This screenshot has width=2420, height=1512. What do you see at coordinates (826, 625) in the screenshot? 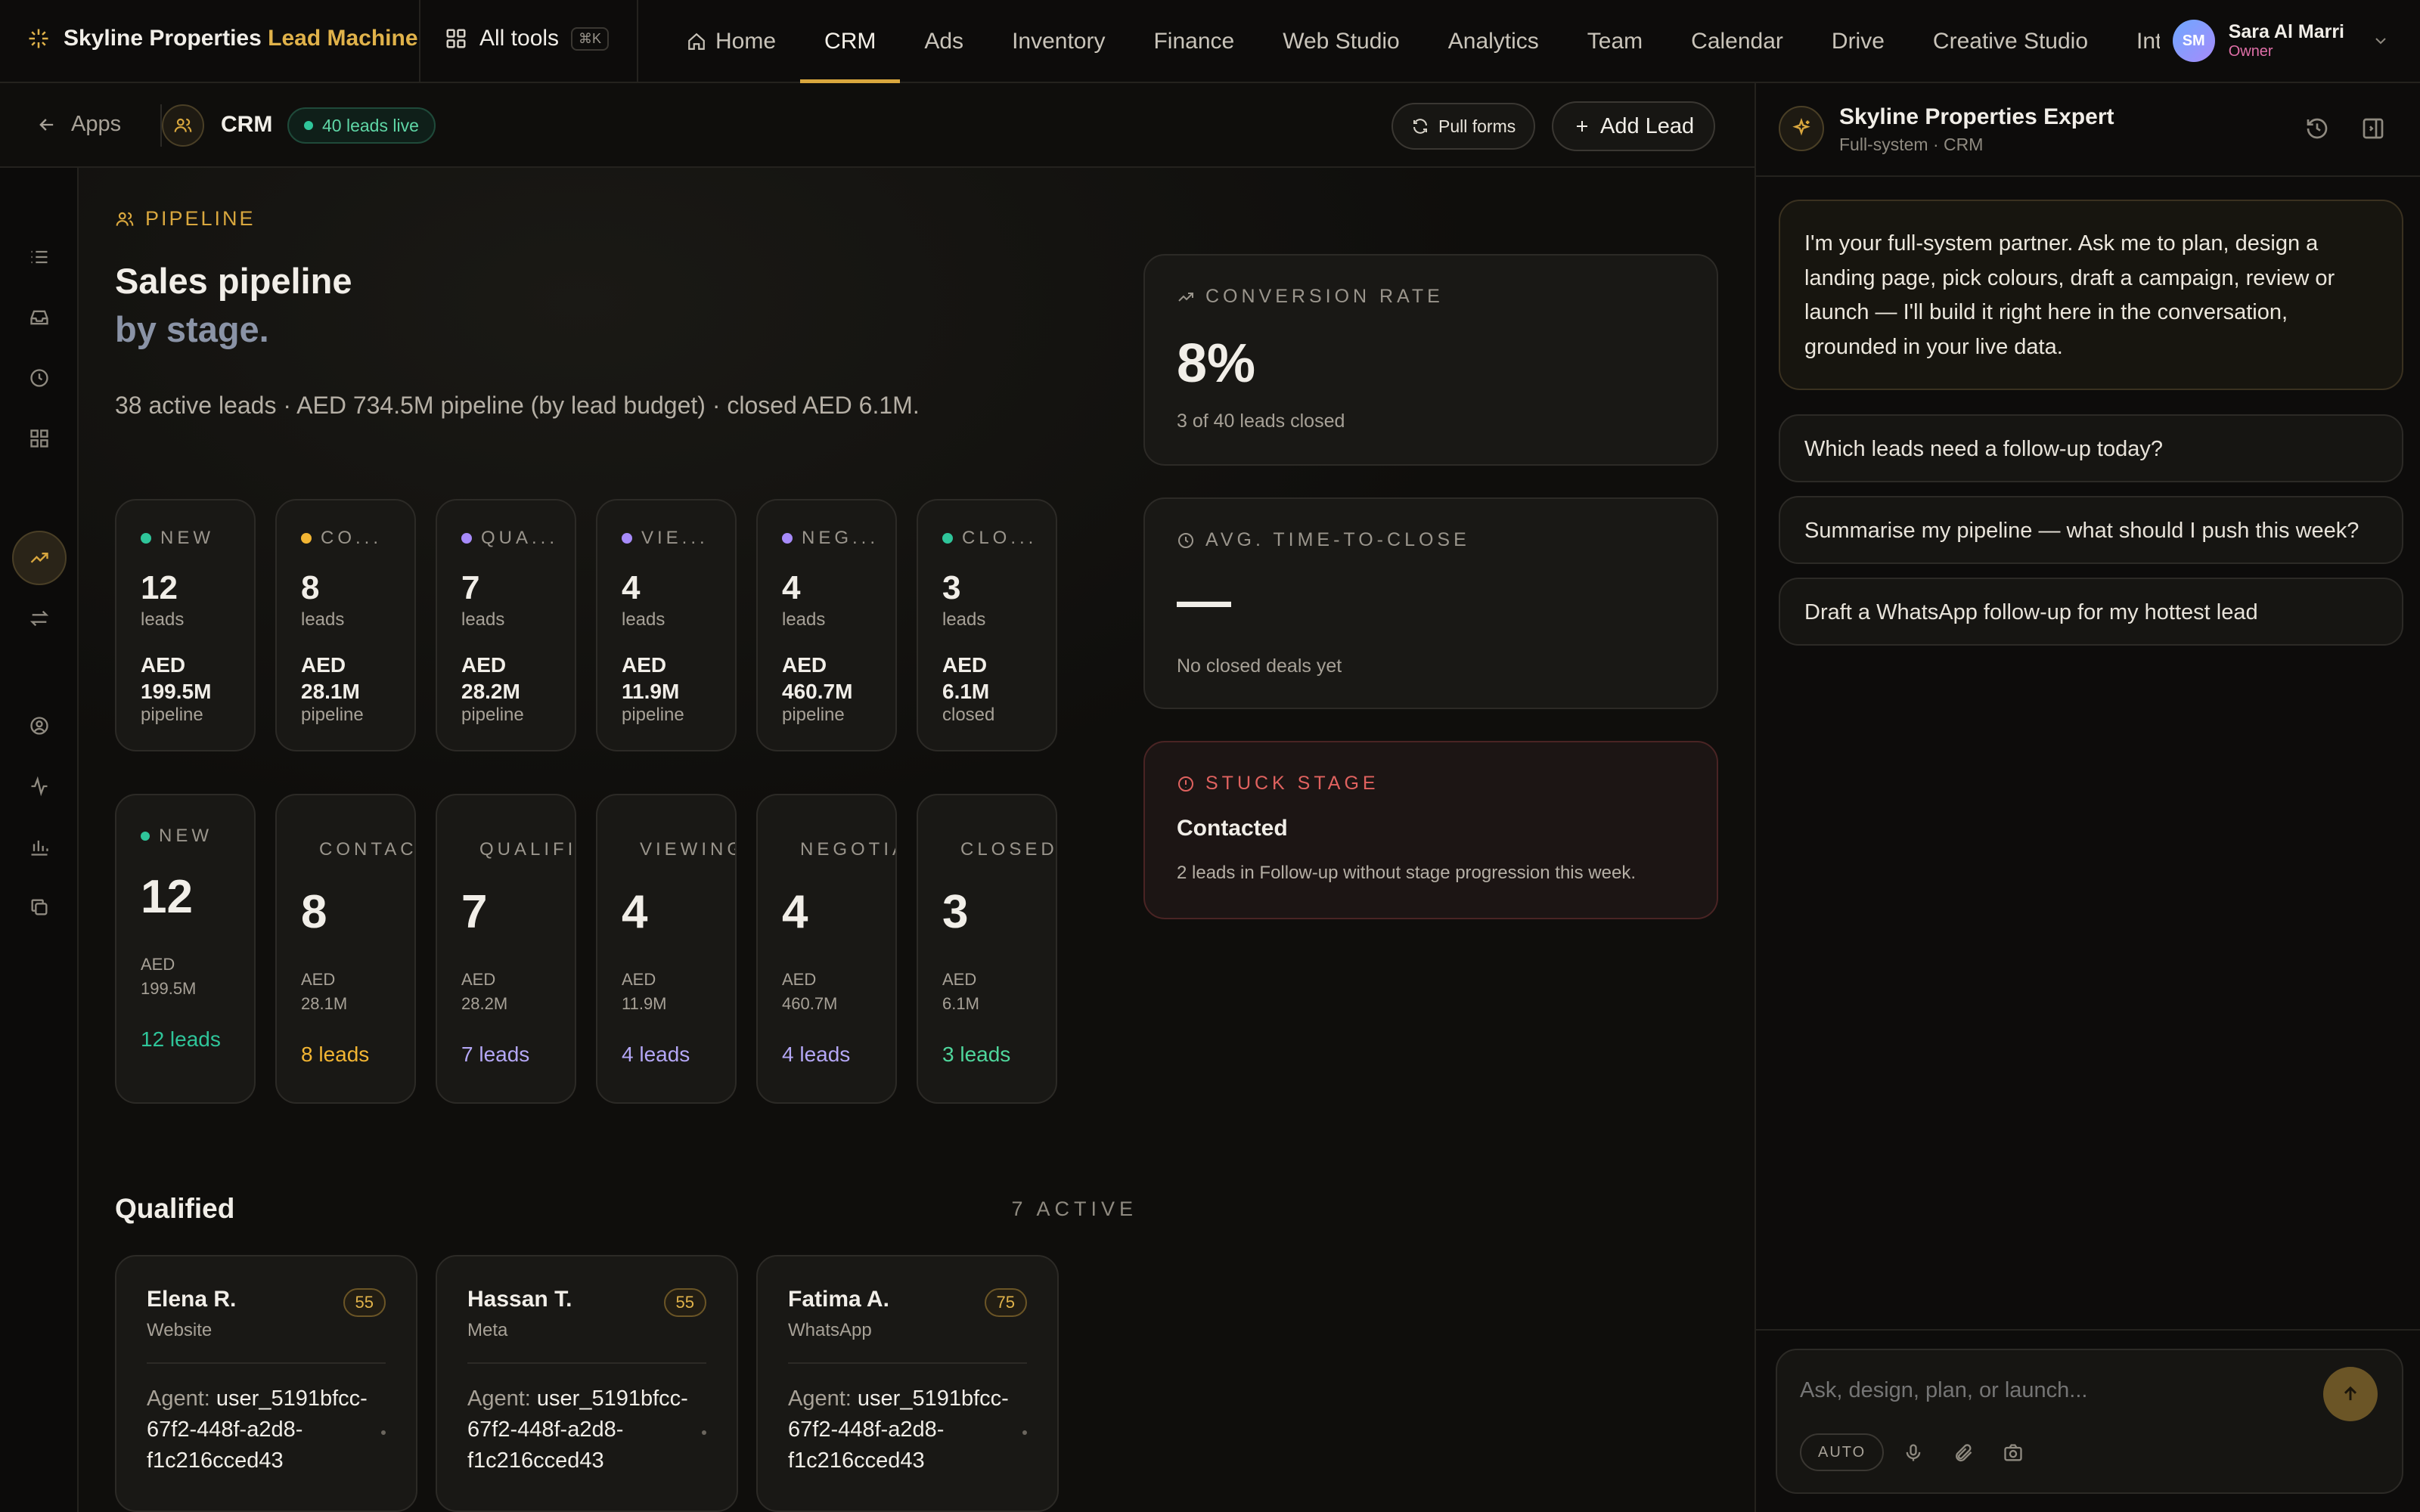
I see `stage-card: NEG... 4 leads AED 460.7M pipeline` at bounding box center [826, 625].